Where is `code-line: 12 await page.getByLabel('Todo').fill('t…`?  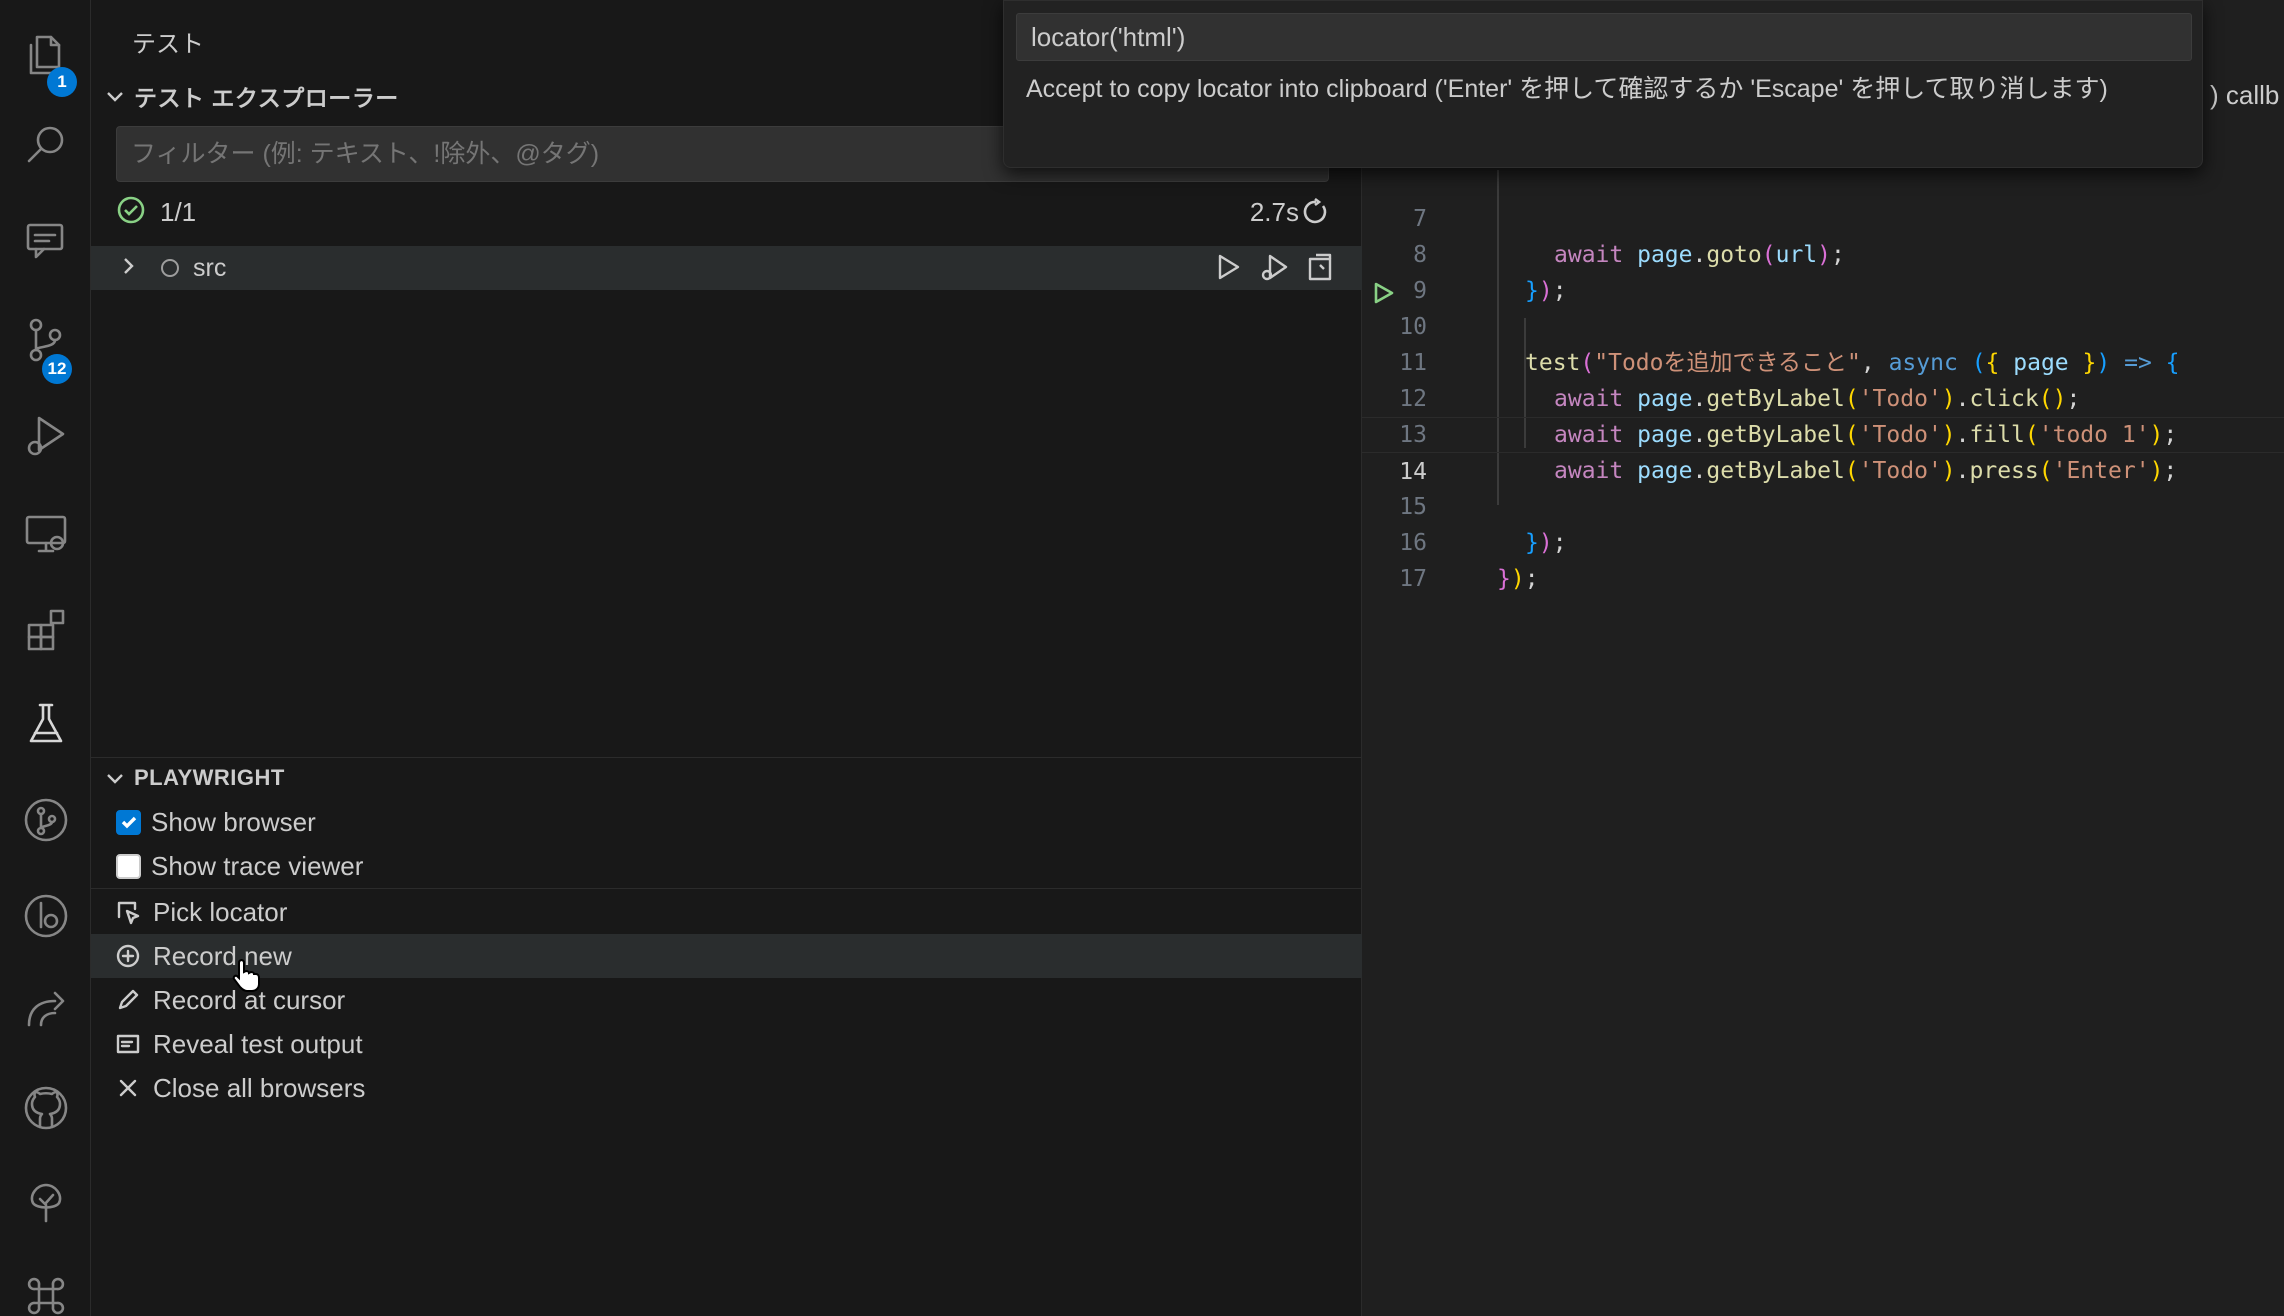 code-line: 12 await page.getByLabel('Todo').fill('t… is located at coordinates (1823, 396).